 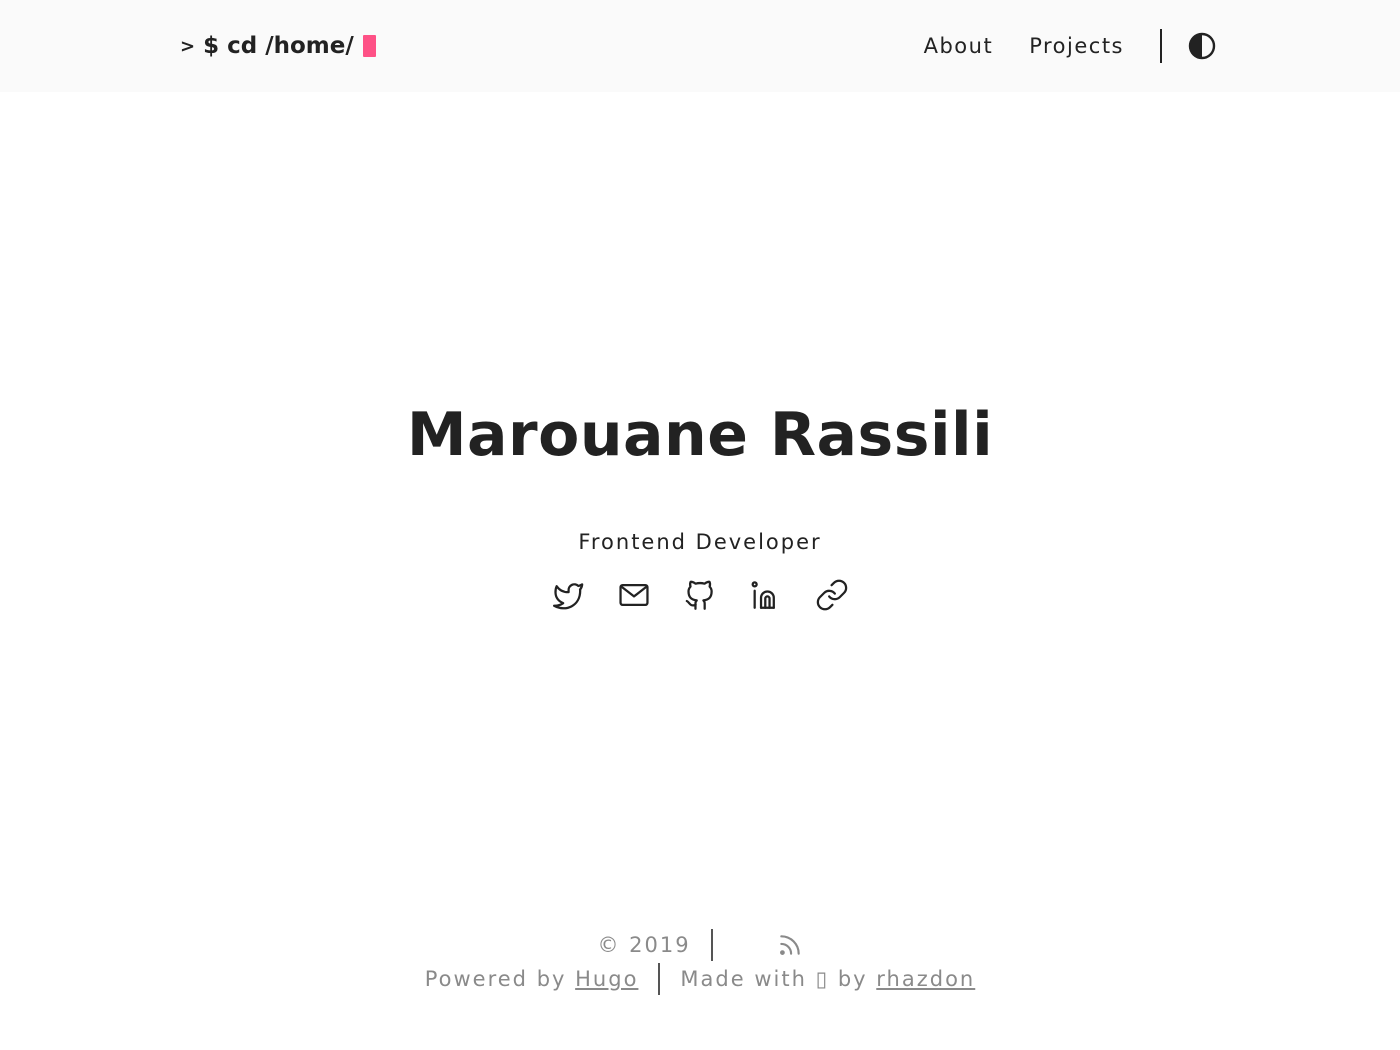 I want to click on by-label: by, so click(x=852, y=979).